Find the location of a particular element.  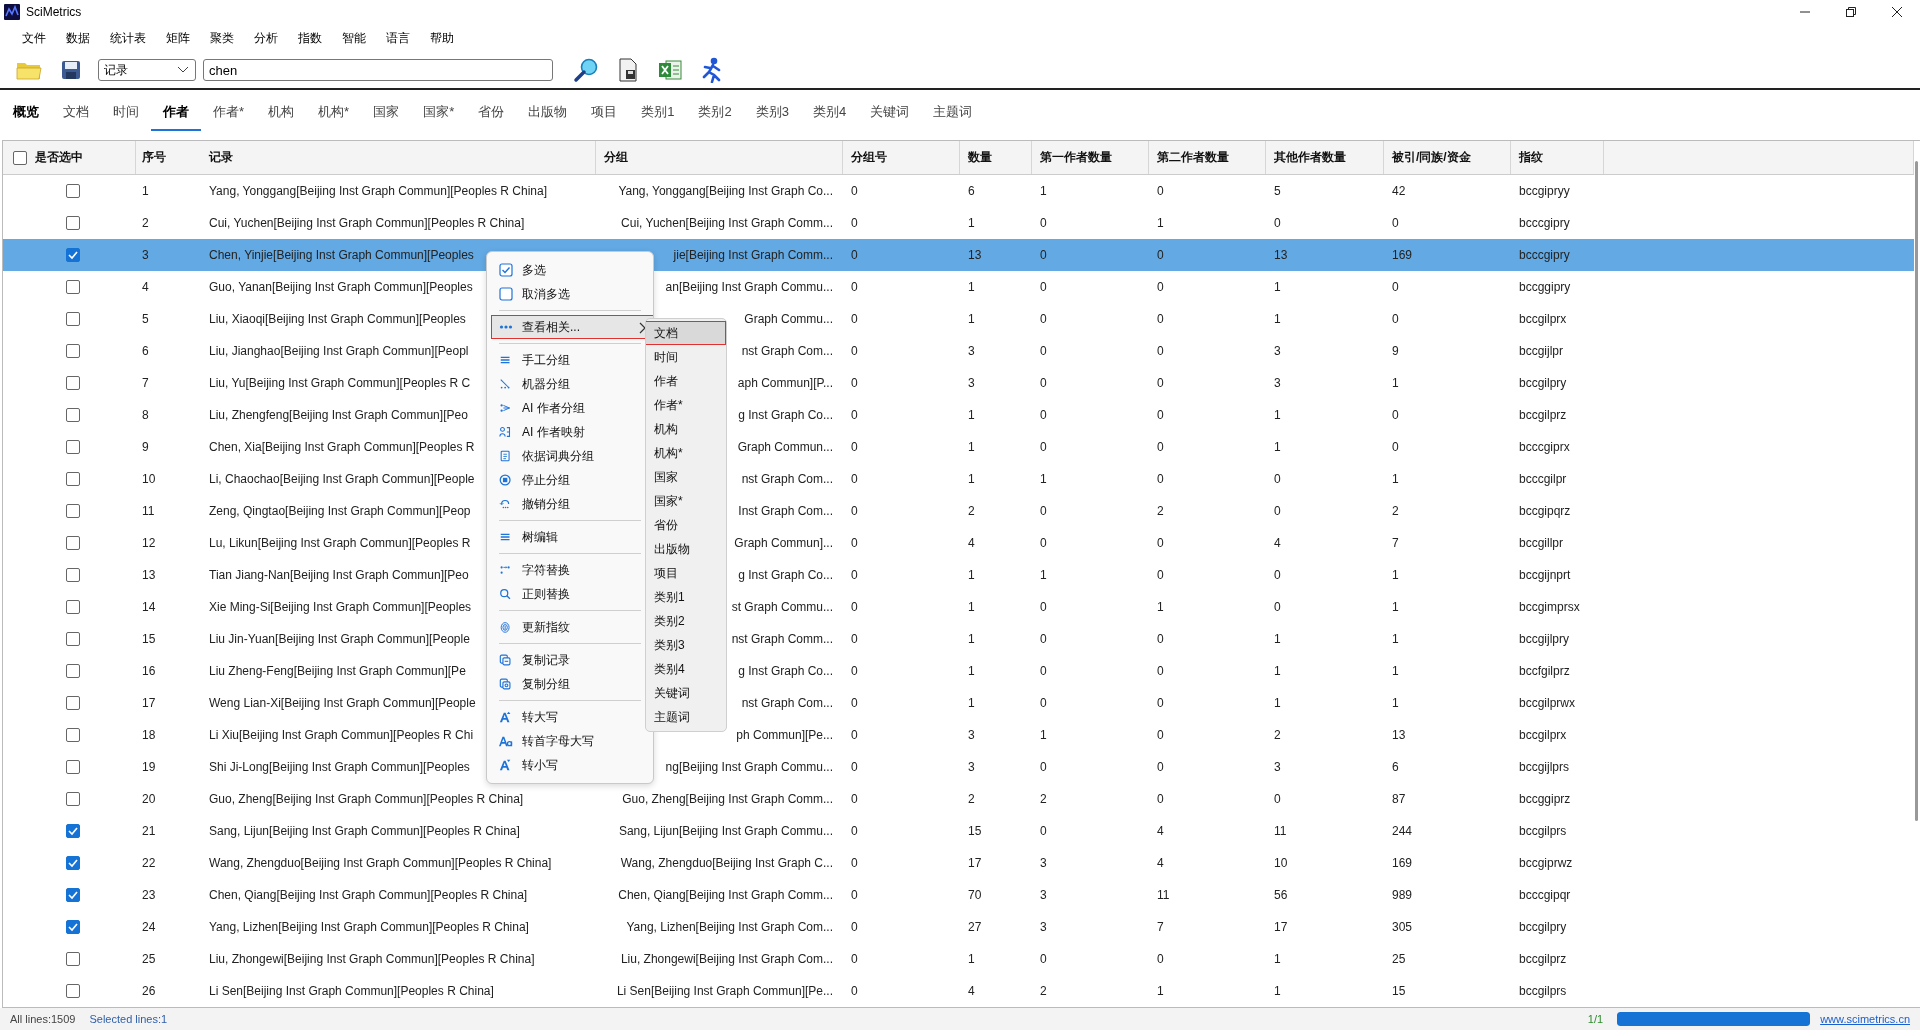

status-text: Selected lines:1 is located at coordinates (128, 1019).